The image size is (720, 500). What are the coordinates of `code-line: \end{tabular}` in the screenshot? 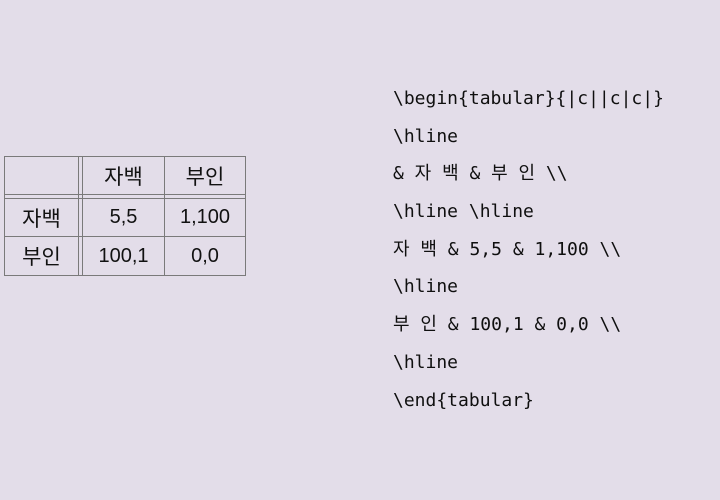 It's located at (463, 400).